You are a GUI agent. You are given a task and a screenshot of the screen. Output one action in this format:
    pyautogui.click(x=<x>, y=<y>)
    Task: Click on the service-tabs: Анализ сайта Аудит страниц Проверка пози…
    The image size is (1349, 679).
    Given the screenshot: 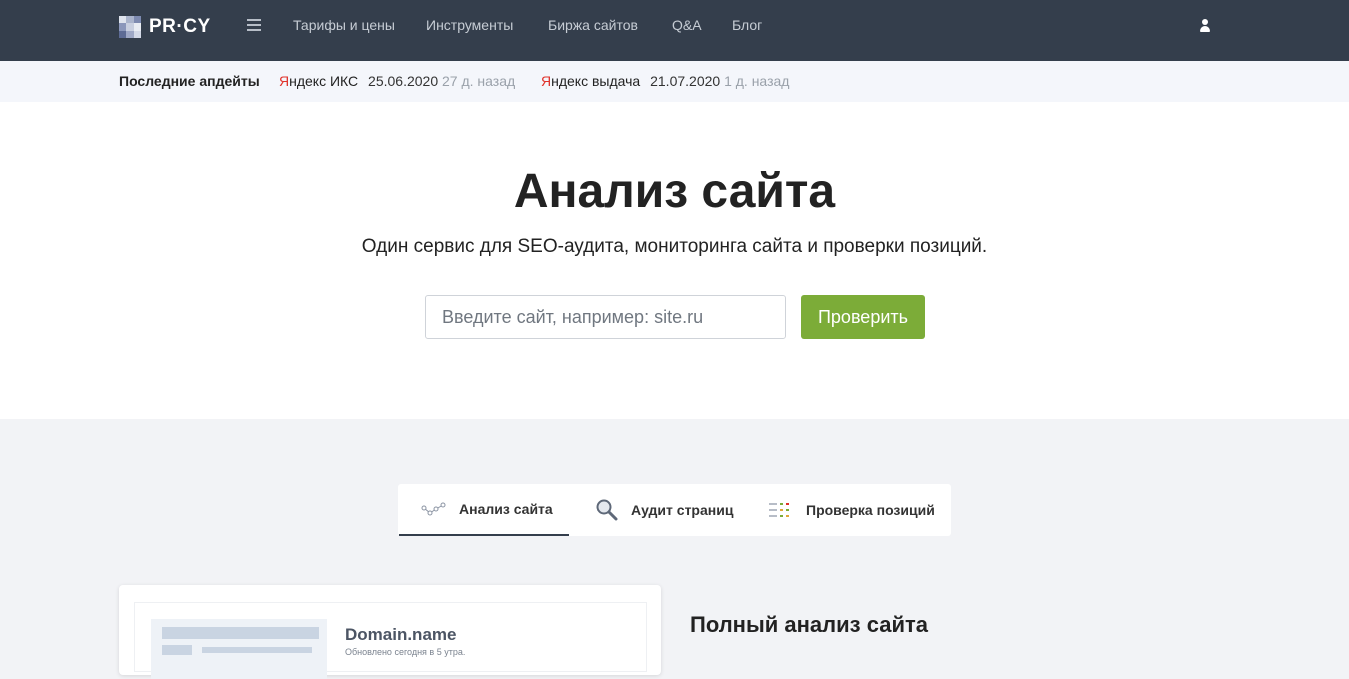 What is the action you would take?
    pyautogui.click(x=674, y=510)
    